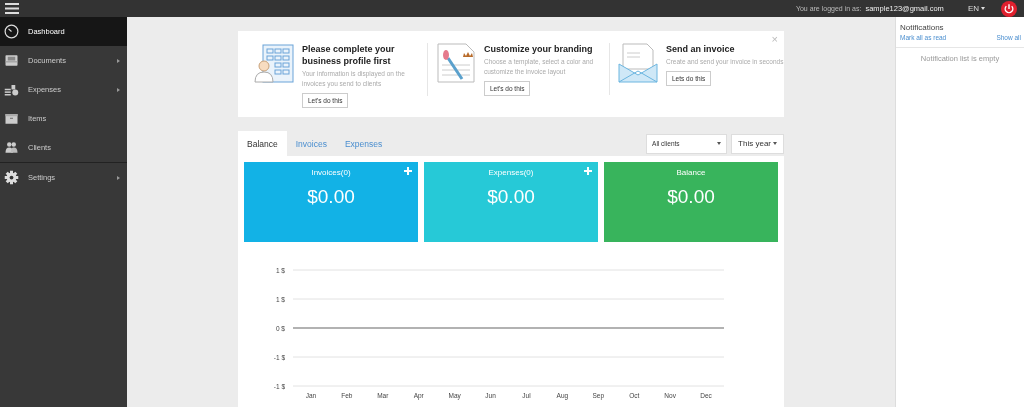 This screenshot has width=1024, height=407. What do you see at coordinates (11, 31) in the screenshot?
I see `gauge-icon` at bounding box center [11, 31].